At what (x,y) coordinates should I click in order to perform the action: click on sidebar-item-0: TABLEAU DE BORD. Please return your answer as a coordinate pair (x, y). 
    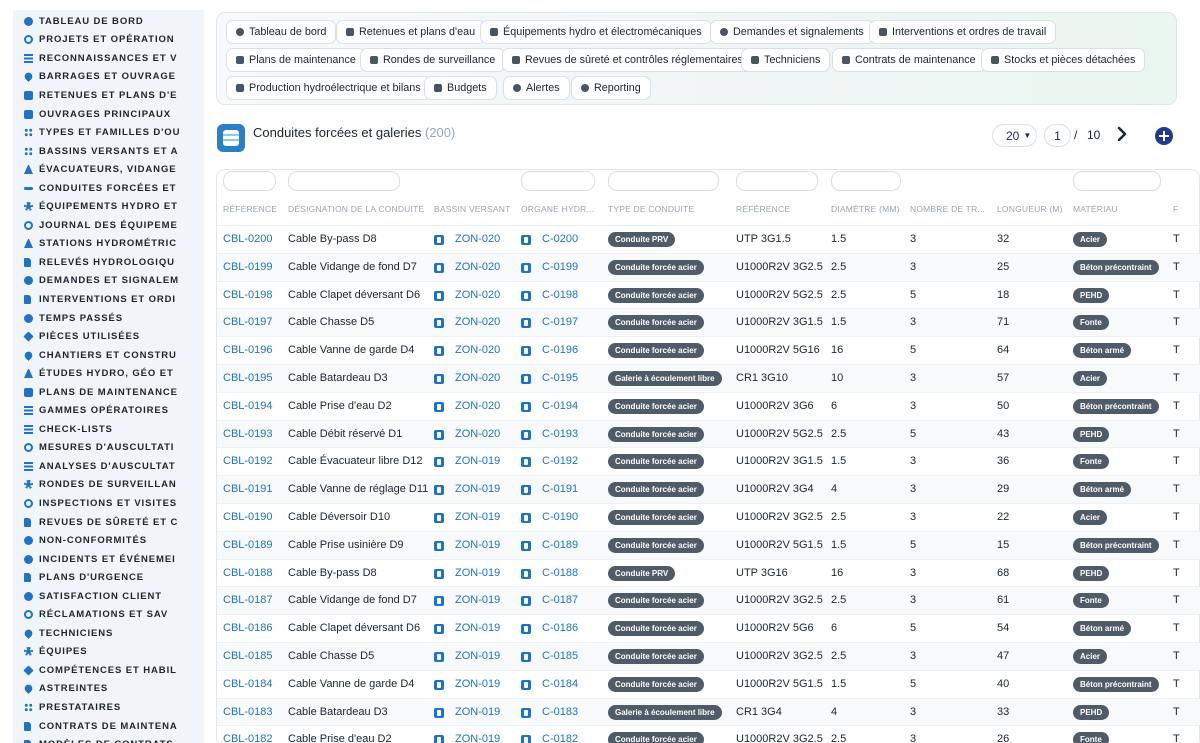
    Looking at the image, I should click on (108, 21).